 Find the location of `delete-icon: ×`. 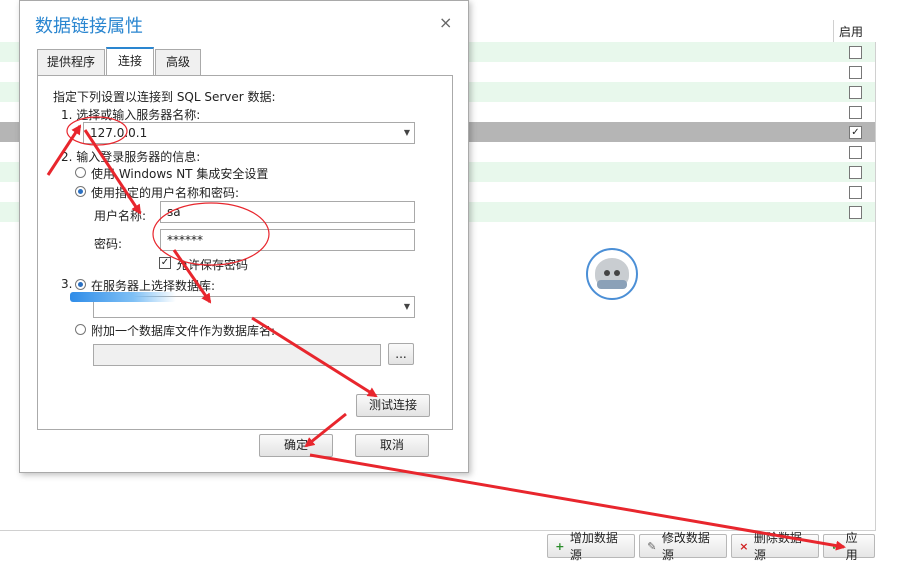

delete-icon: × is located at coordinates (744, 546).